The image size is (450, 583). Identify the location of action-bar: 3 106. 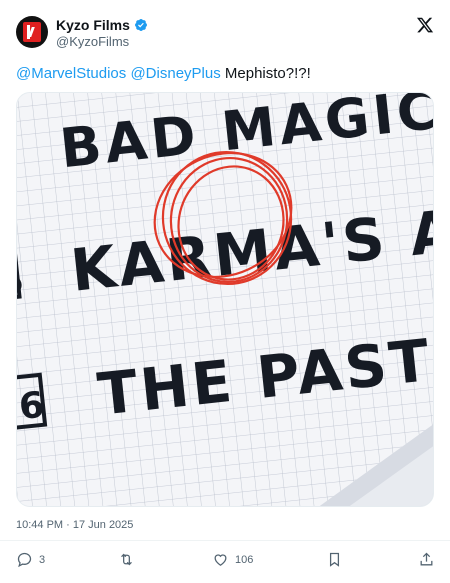
(225, 561).